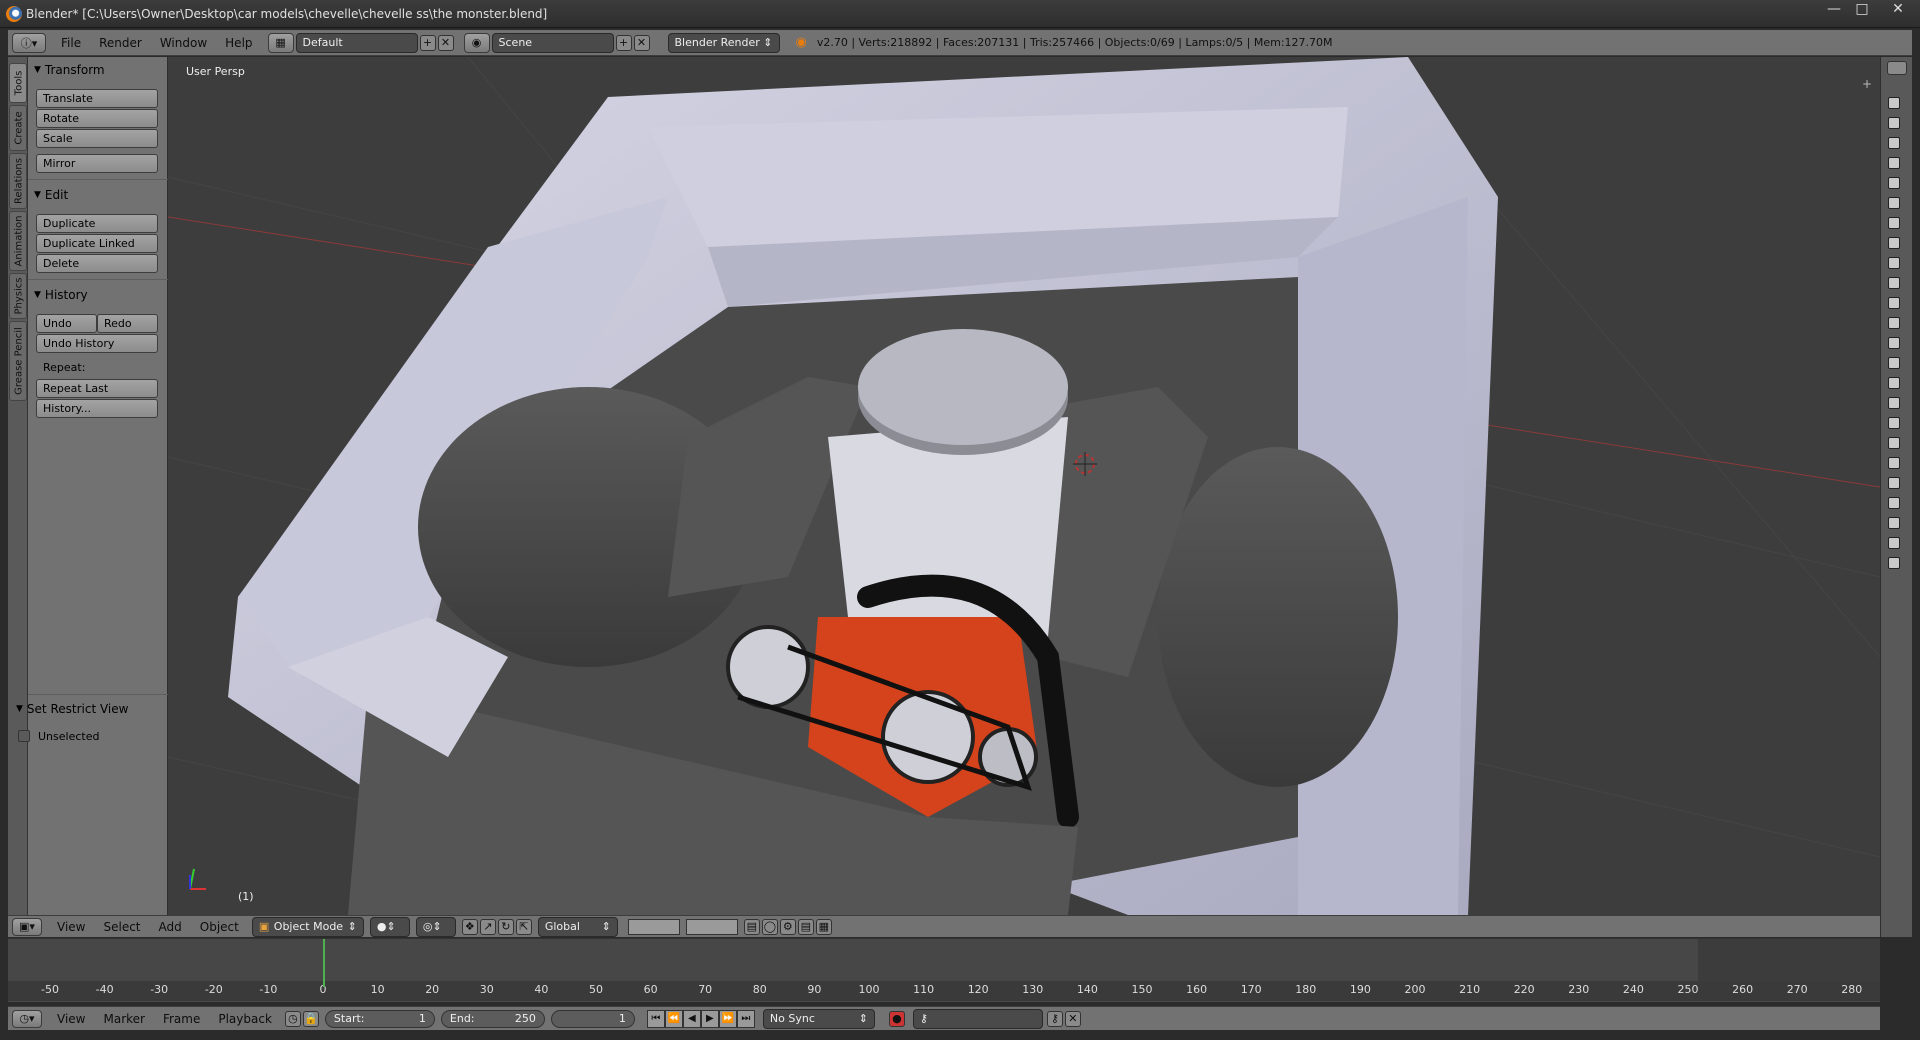 The height and width of the screenshot is (1040, 1920). What do you see at coordinates (896, 1018) in the screenshot?
I see `record-button: ●` at bounding box center [896, 1018].